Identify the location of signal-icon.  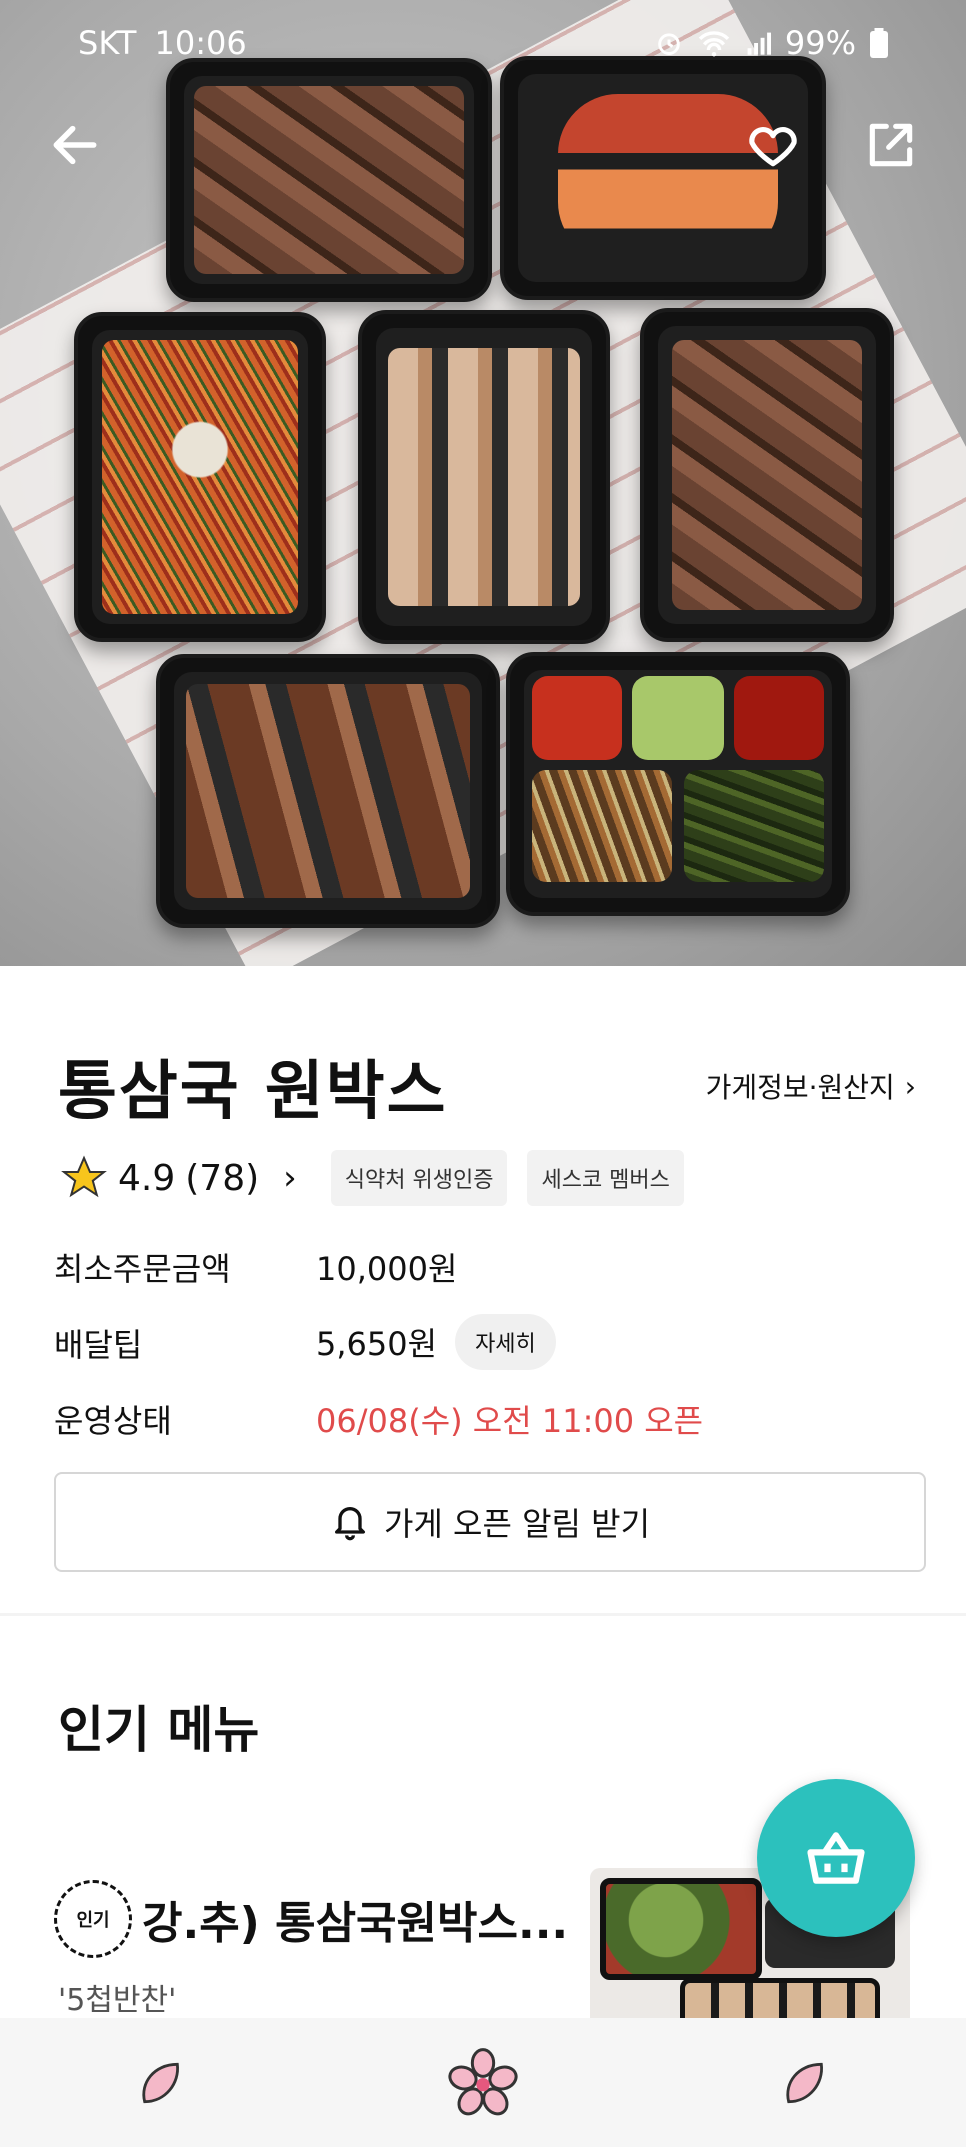
(759, 43).